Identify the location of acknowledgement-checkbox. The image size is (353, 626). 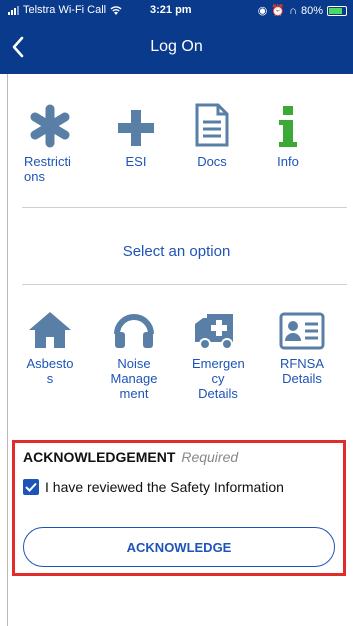
(31, 487).